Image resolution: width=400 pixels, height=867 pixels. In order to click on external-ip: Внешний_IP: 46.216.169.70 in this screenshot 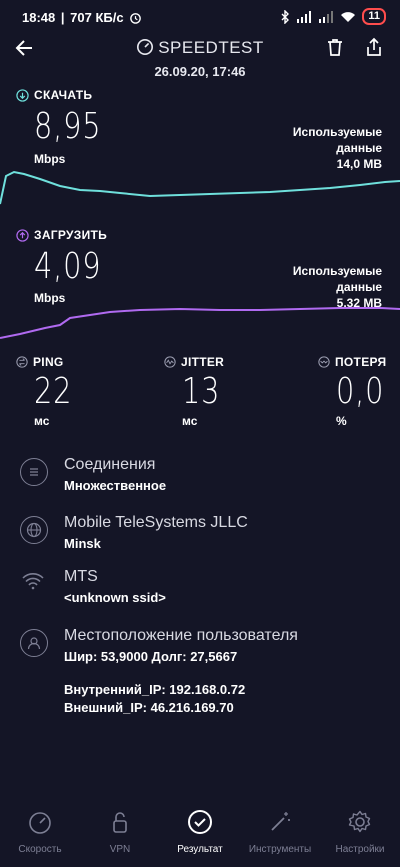, I will do `click(149, 707)`.